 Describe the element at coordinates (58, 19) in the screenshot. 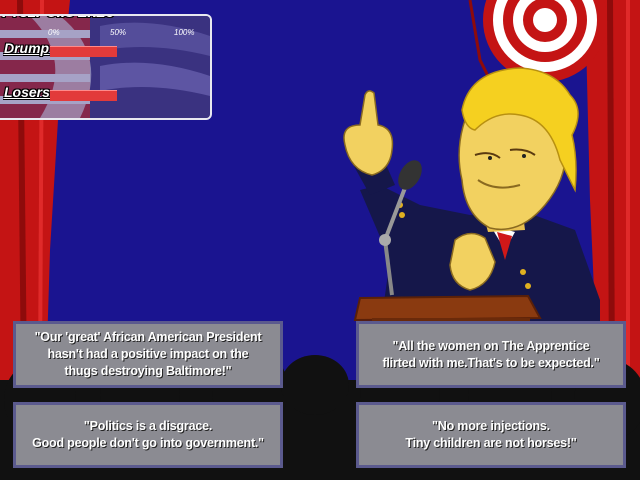

I see `poll-title: PrezPolls 2k16` at that location.